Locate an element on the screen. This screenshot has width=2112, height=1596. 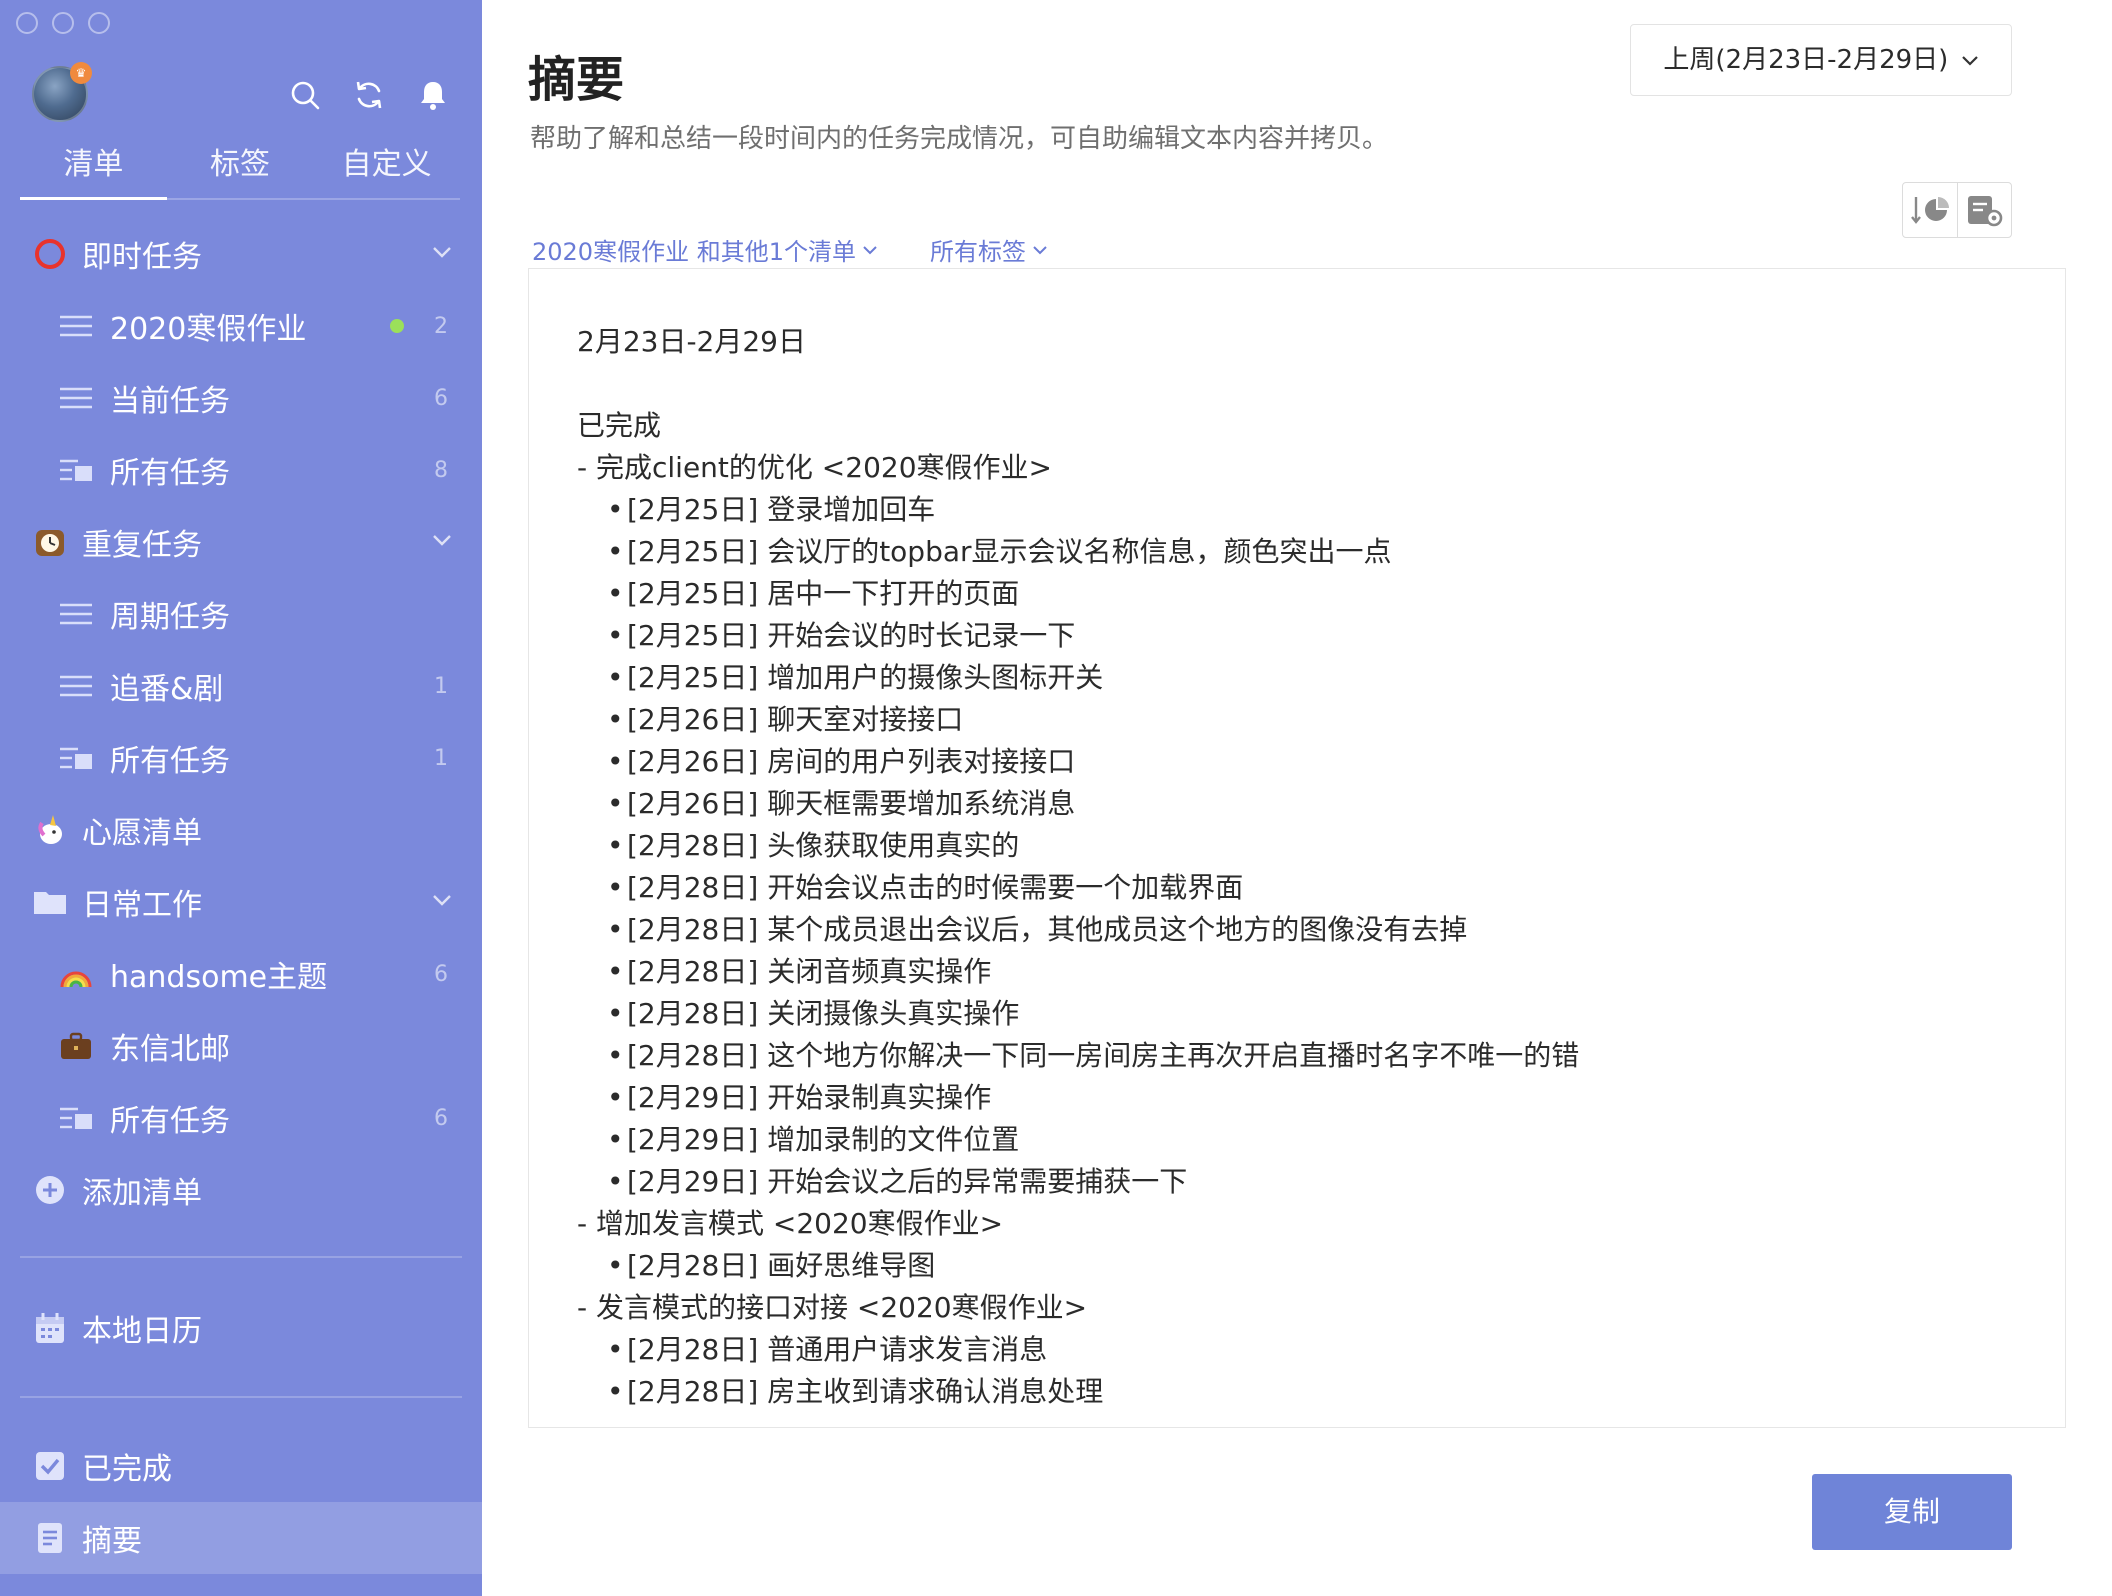
sidebar-group-repeat: 重复任务 is located at coordinates (241, 542).